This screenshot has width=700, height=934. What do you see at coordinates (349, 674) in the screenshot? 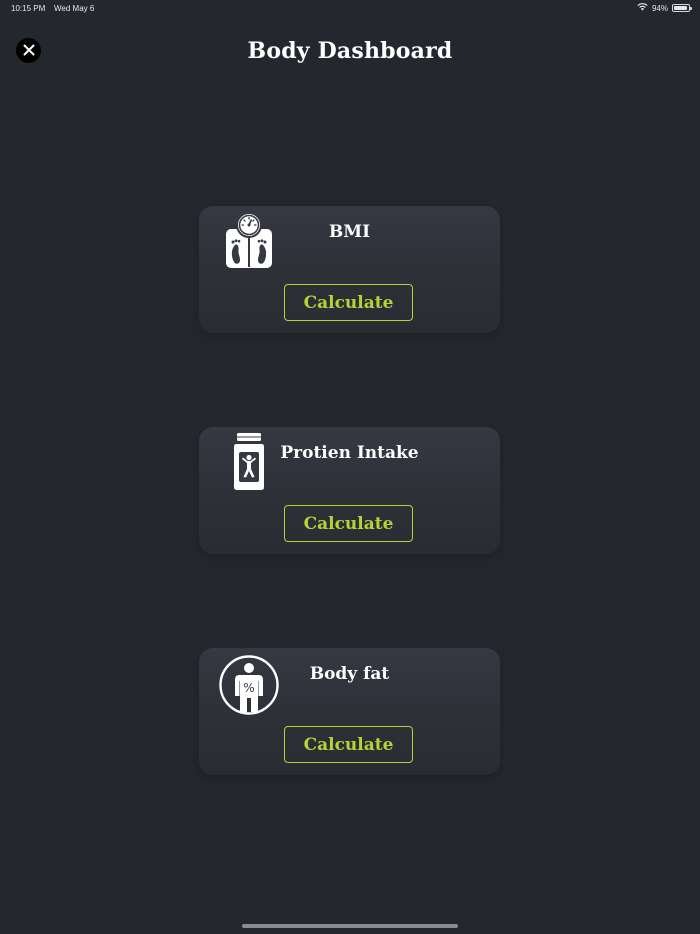
I see `body-fat-title: Body fat` at bounding box center [349, 674].